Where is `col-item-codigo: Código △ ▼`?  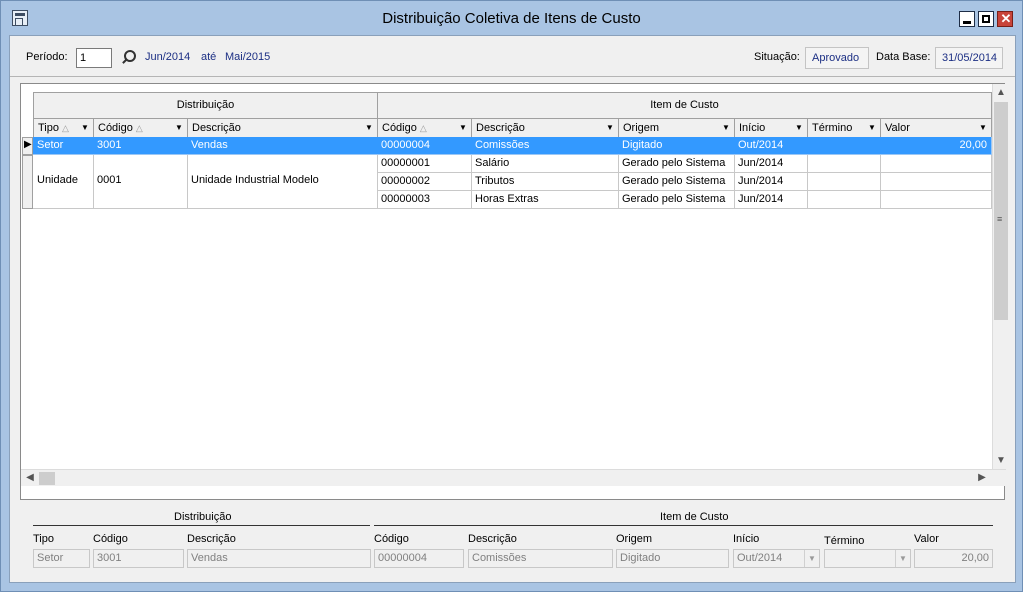
col-item-codigo: Código △ ▼ is located at coordinates (424, 128).